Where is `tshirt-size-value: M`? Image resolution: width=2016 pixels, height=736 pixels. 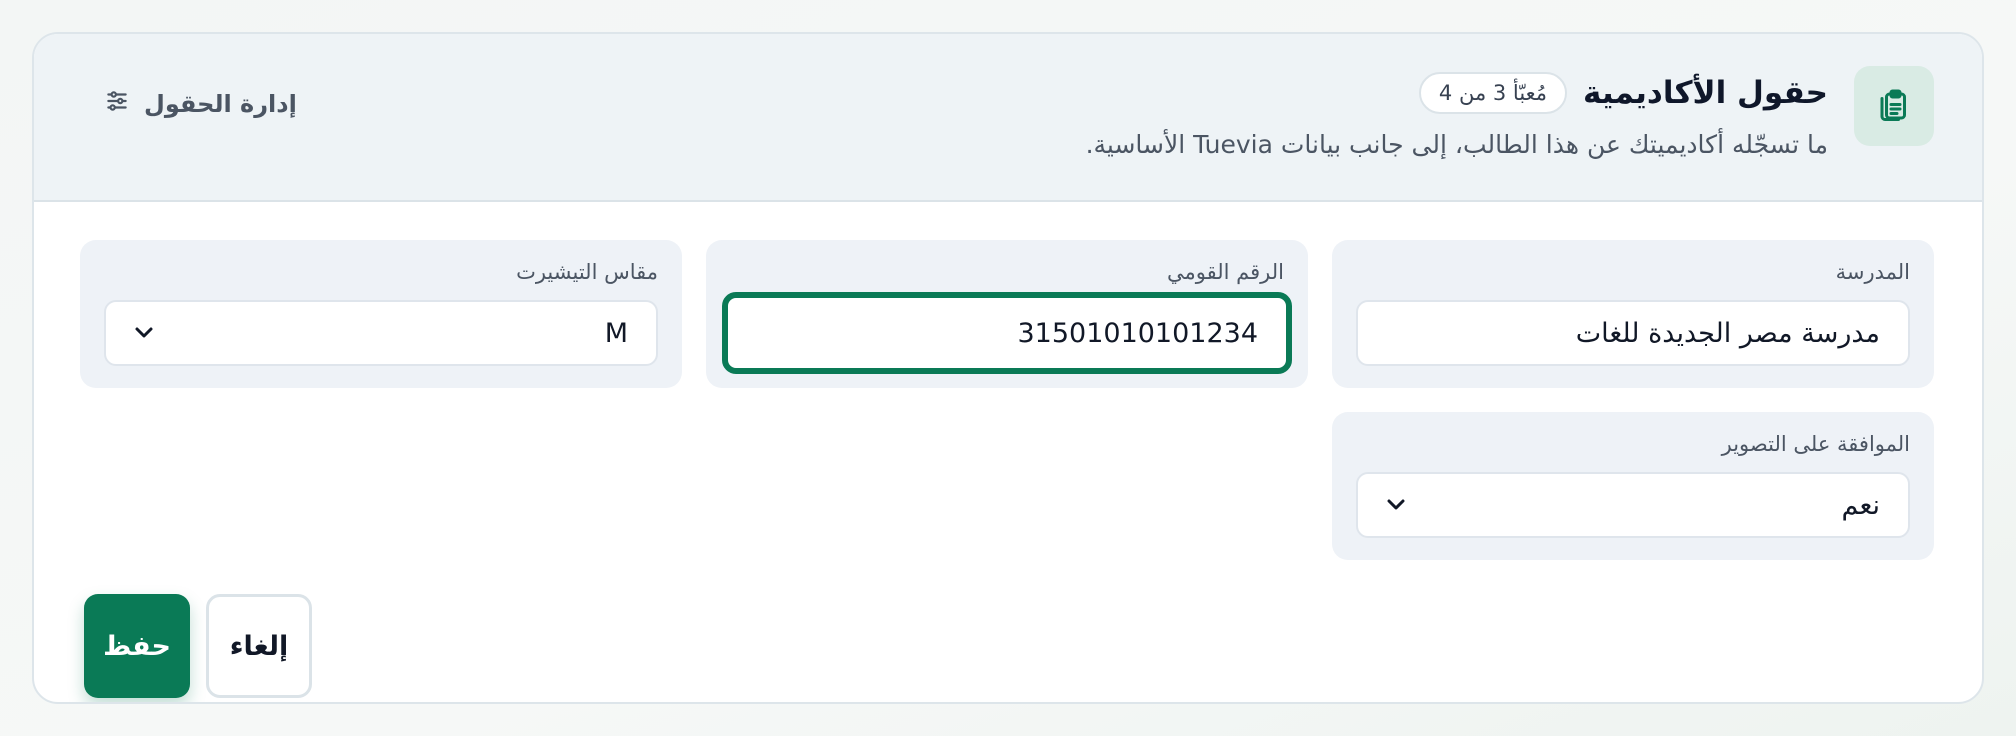
tshirt-size-value: M is located at coordinates (616, 333).